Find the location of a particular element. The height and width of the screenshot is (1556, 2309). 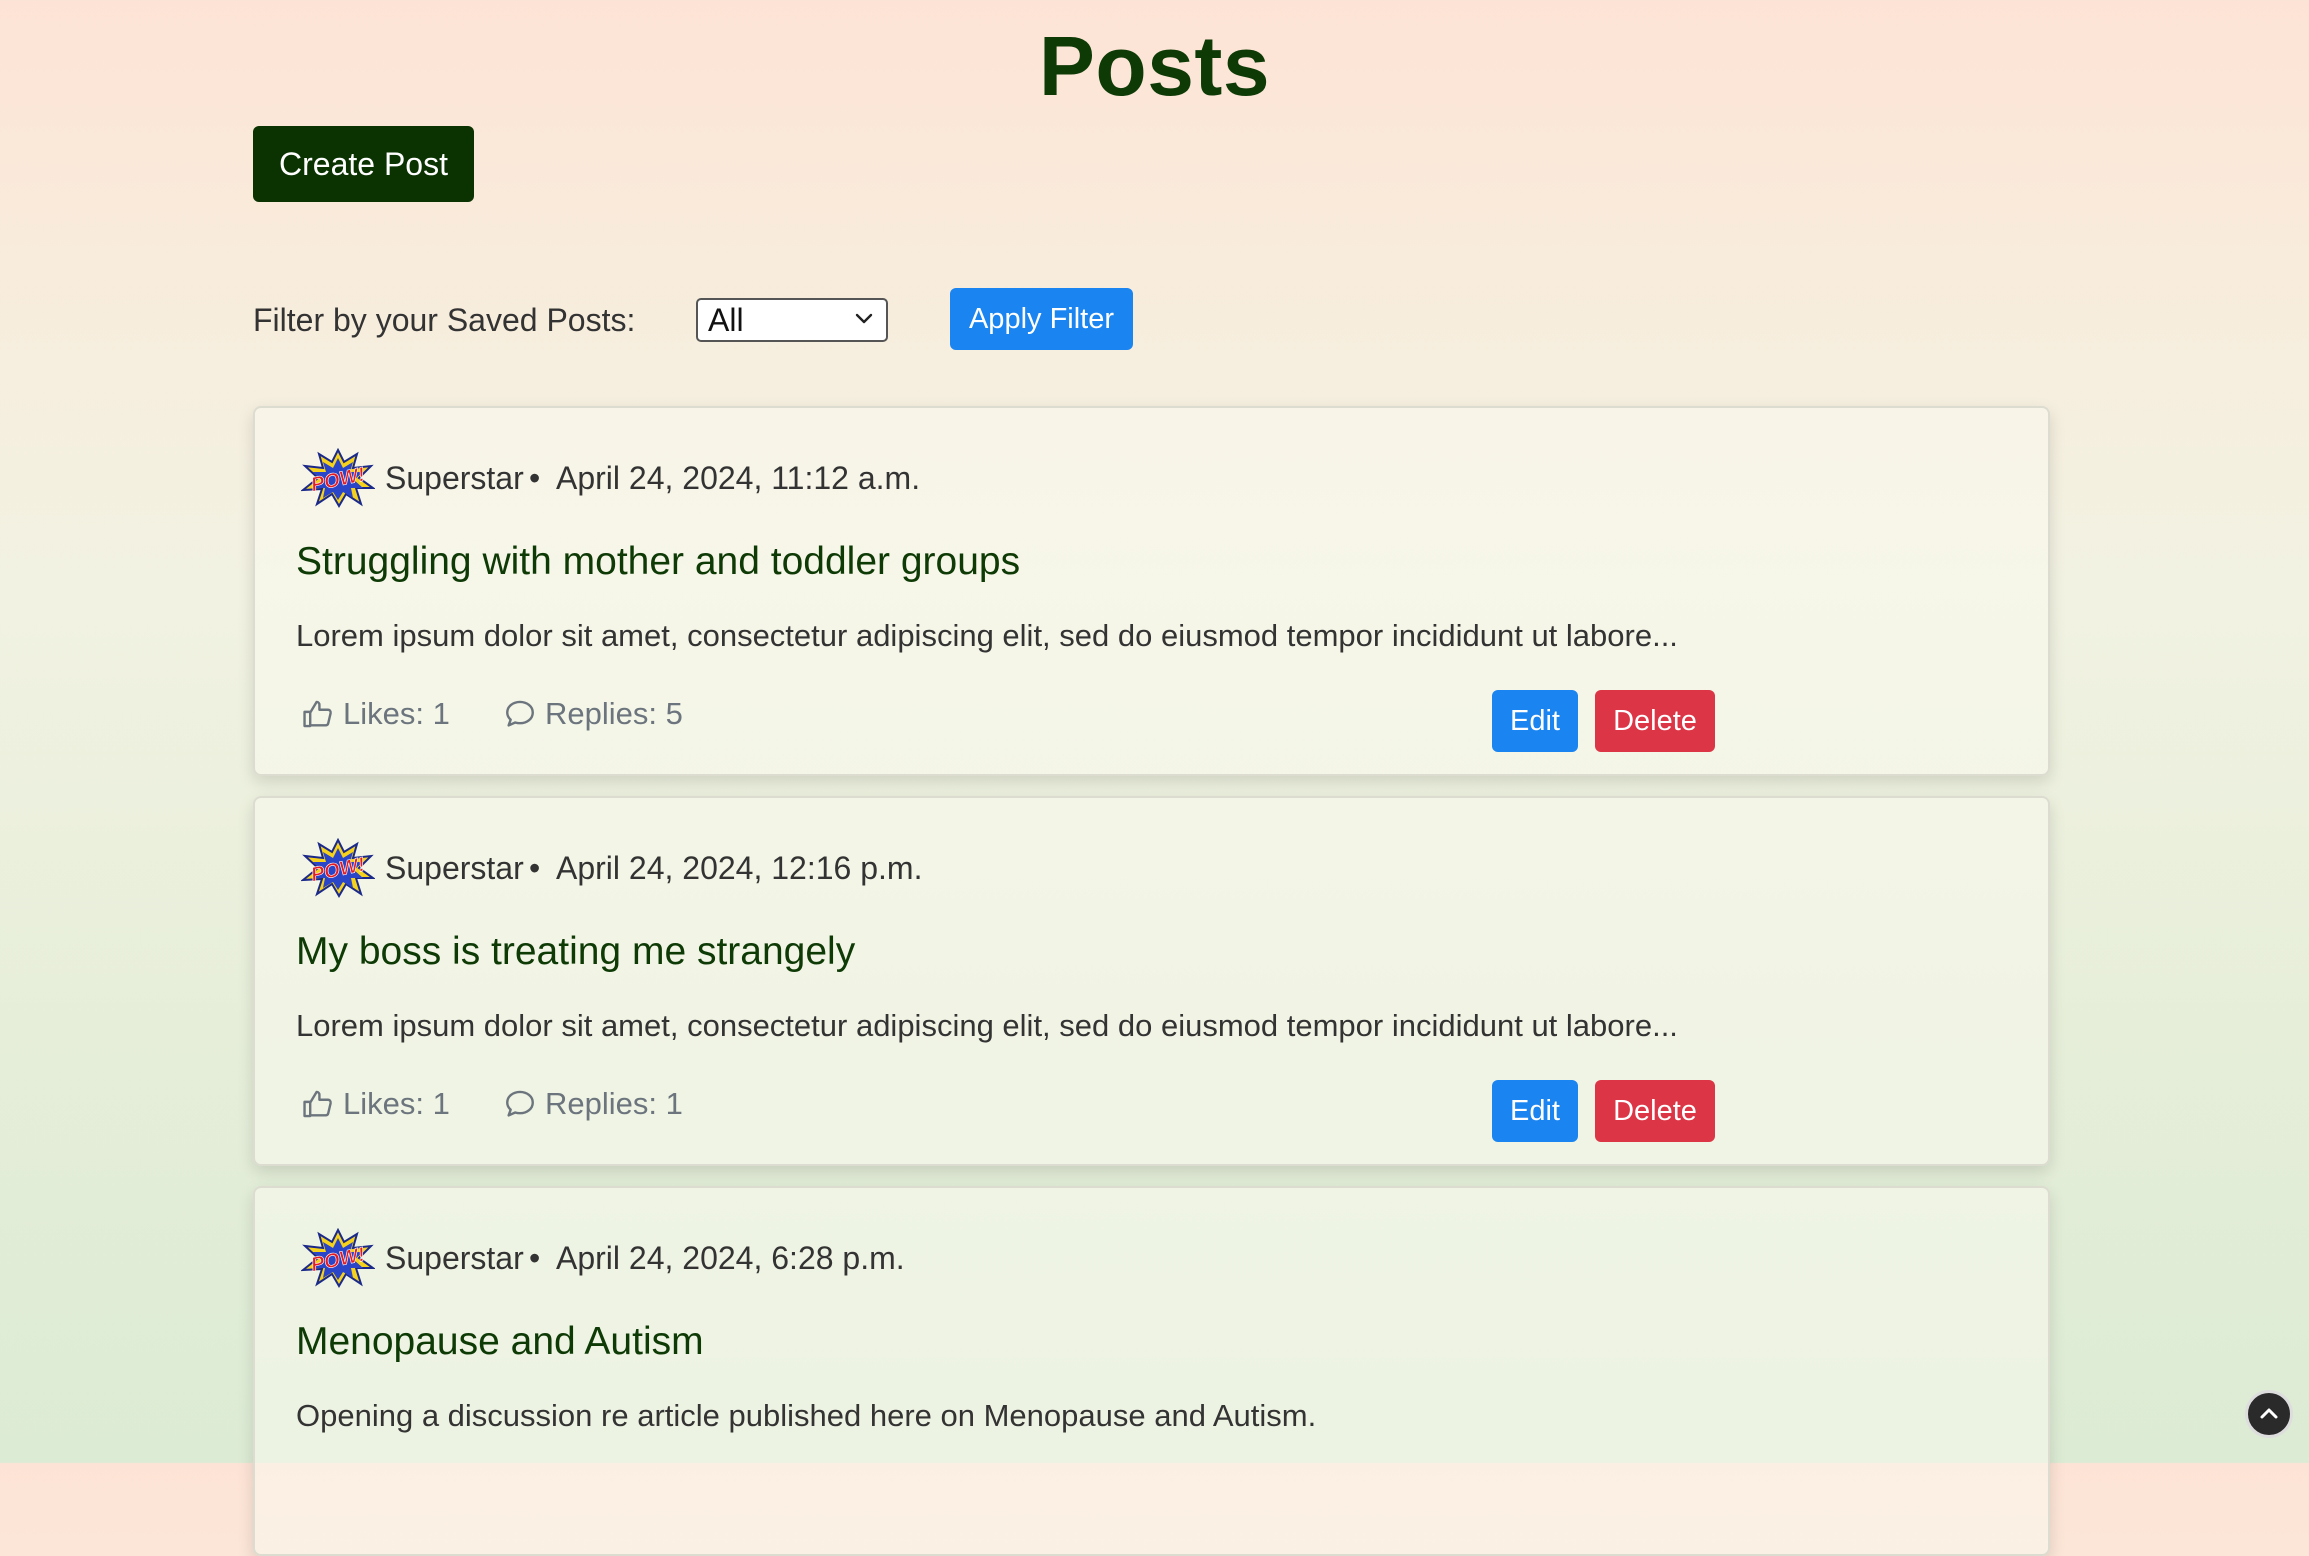

post-title-link: My boss is treating me strangely is located at coordinates (575, 952).